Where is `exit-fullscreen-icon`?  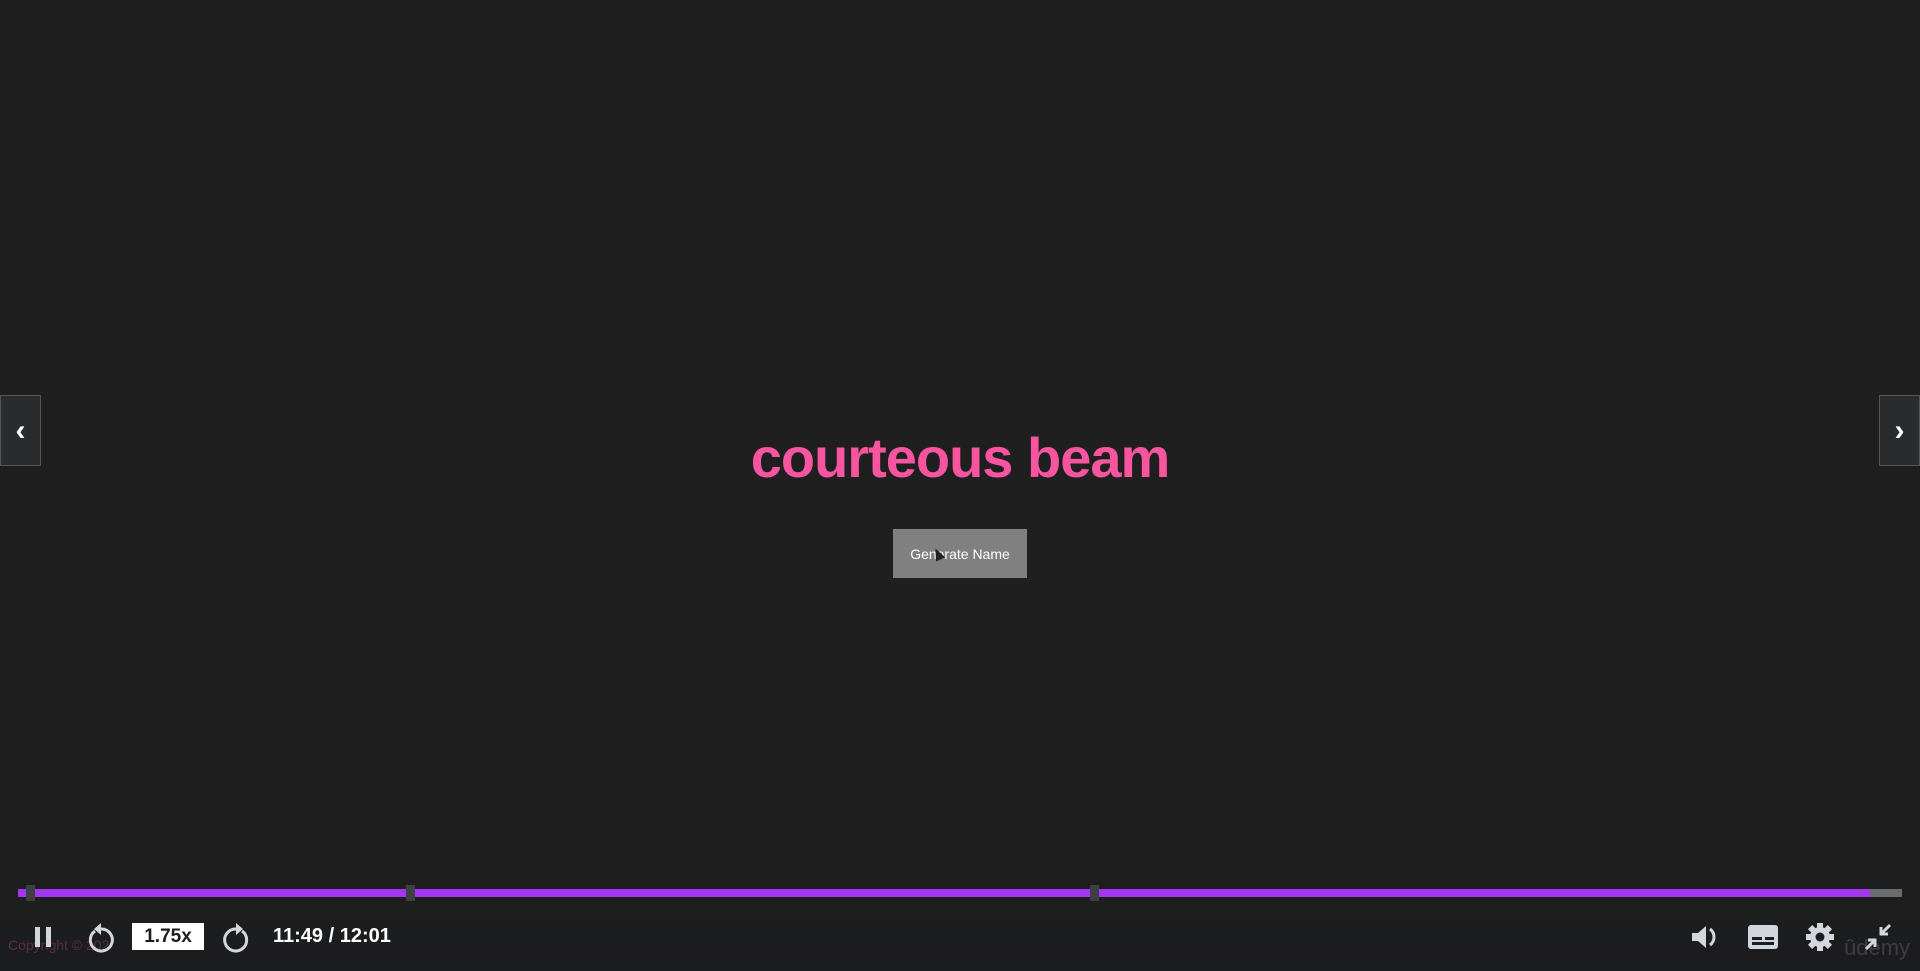
exit-fullscreen-icon is located at coordinates (1878, 937).